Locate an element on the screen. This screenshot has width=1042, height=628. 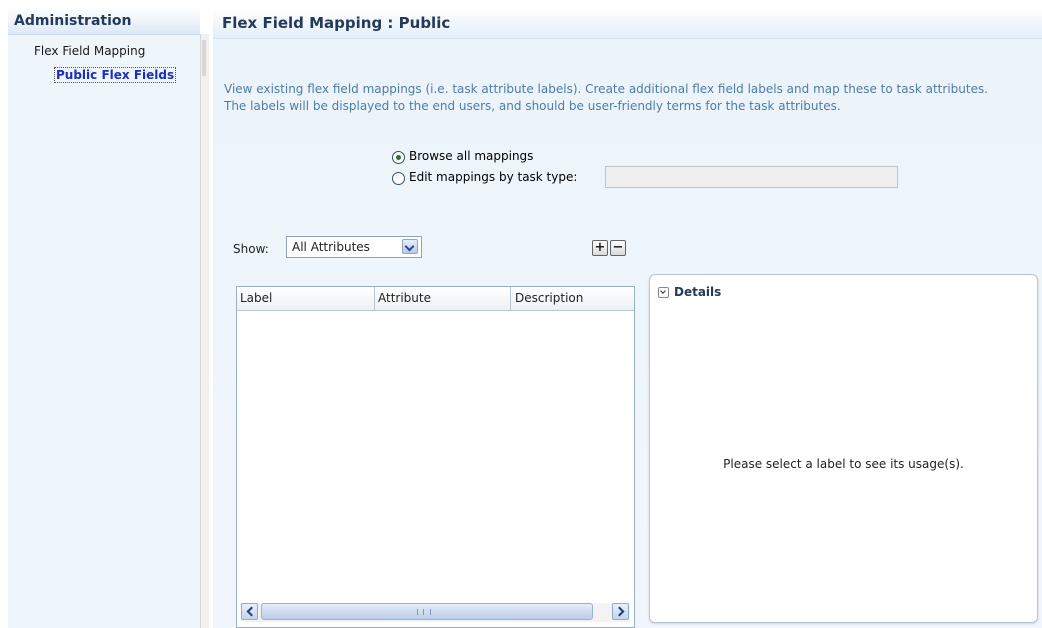
radio-selected-dot is located at coordinates (398, 157).